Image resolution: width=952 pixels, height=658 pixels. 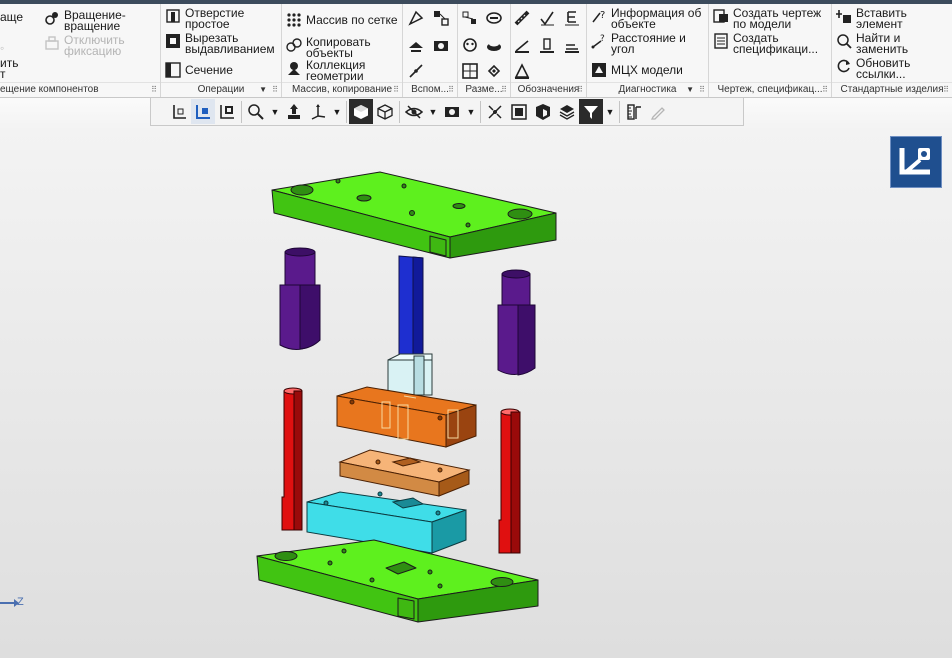 I want to click on small-bushing, so click(x=410, y=374).